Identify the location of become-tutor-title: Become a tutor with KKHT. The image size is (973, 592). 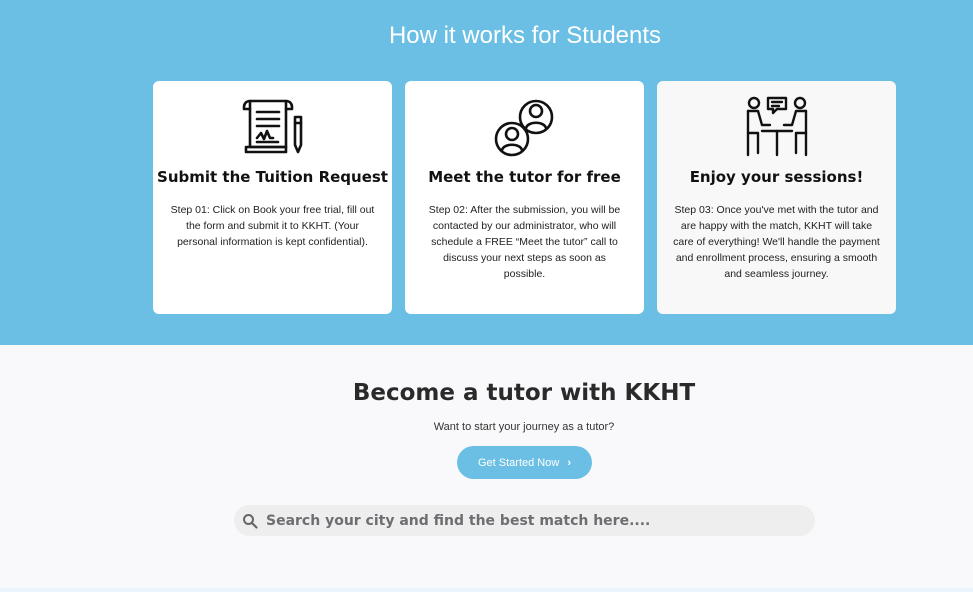
(524, 393).